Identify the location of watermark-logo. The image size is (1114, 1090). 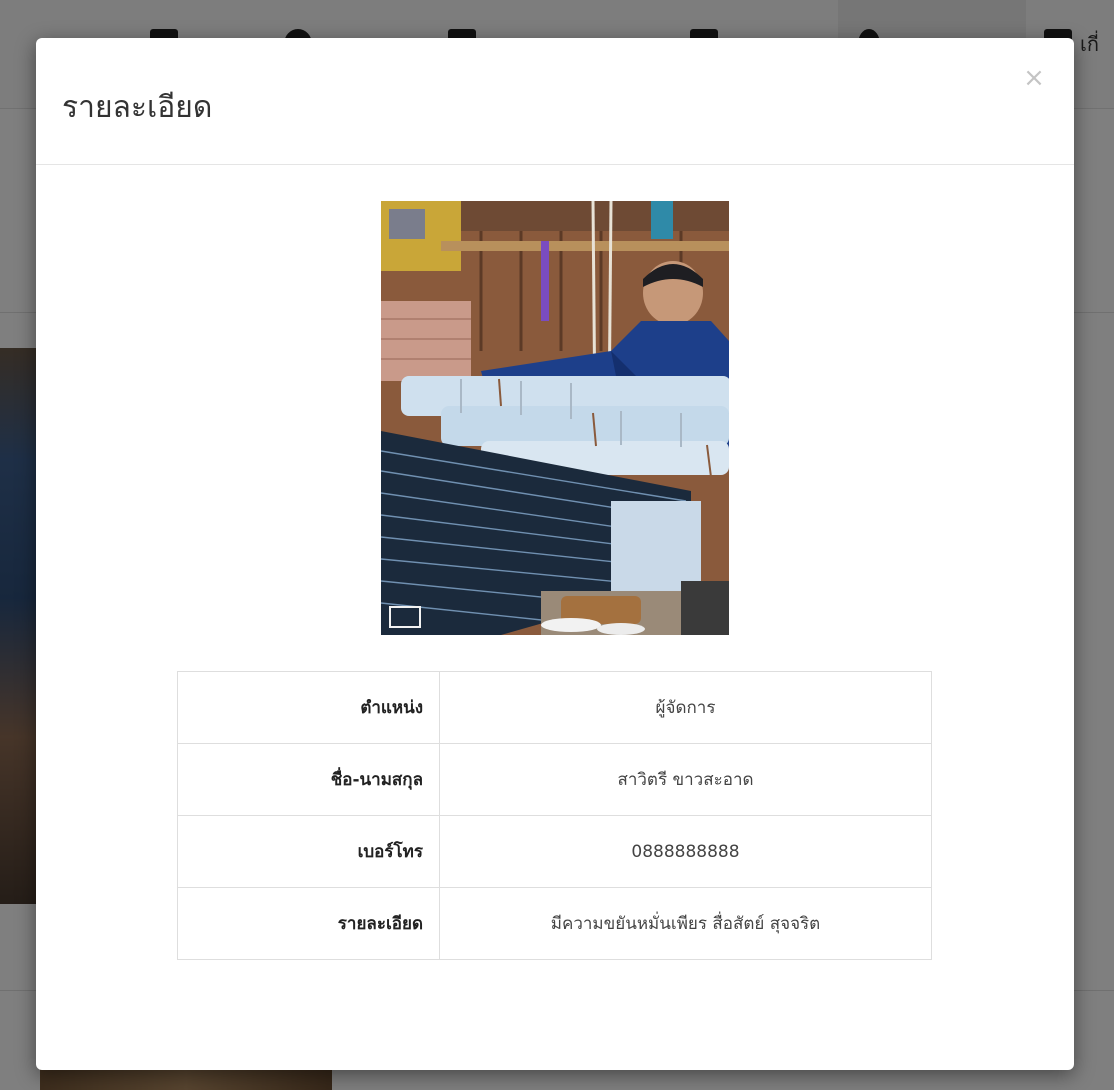
(405, 617).